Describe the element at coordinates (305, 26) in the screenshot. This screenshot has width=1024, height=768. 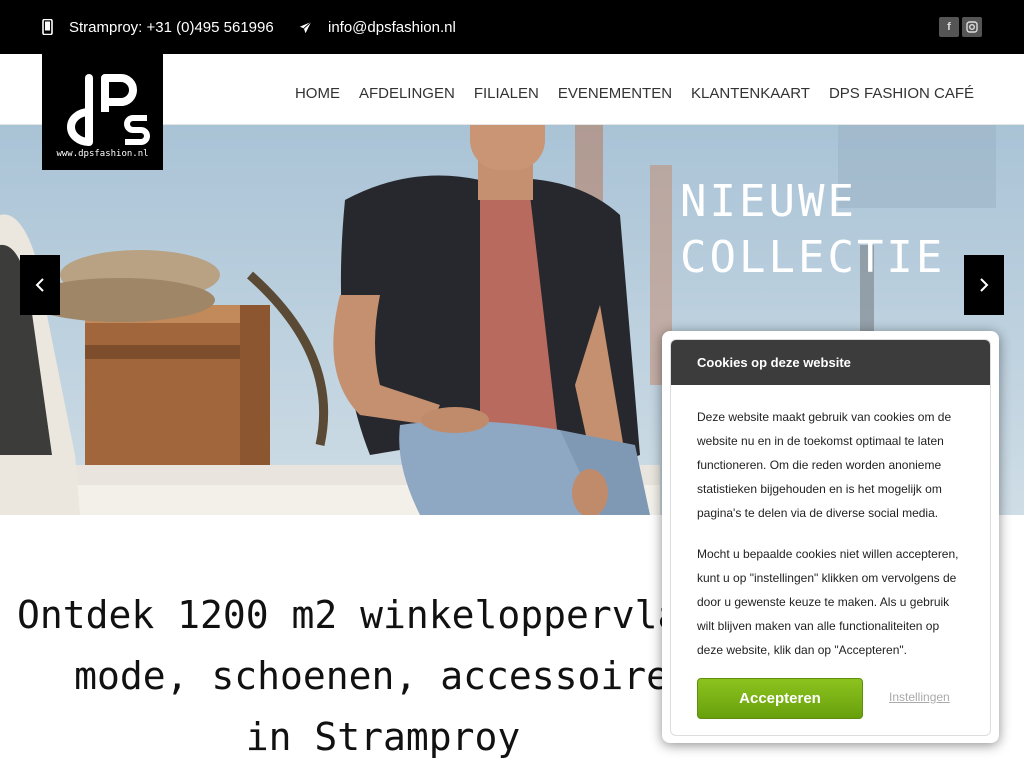
I see `paper-plane-icon` at that location.